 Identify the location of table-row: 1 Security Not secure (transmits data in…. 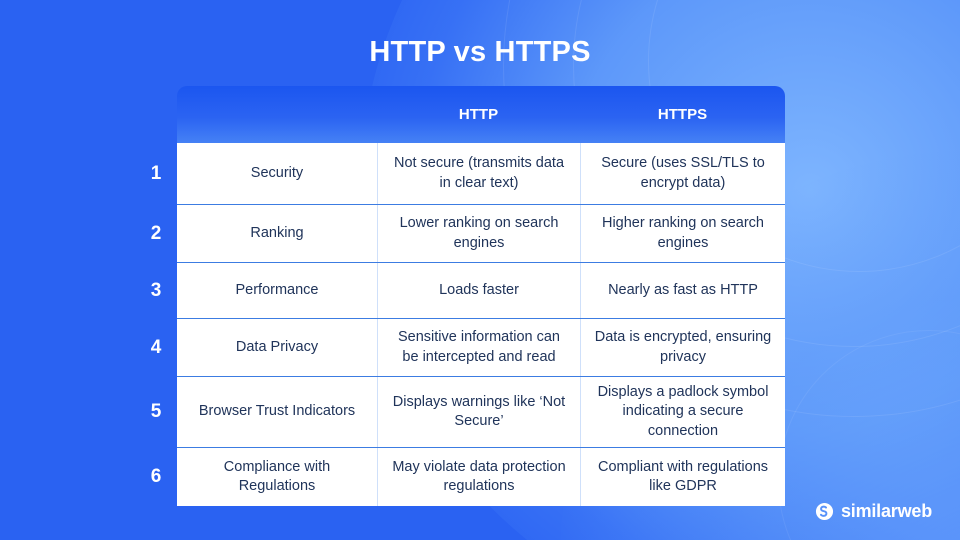
(468, 173).